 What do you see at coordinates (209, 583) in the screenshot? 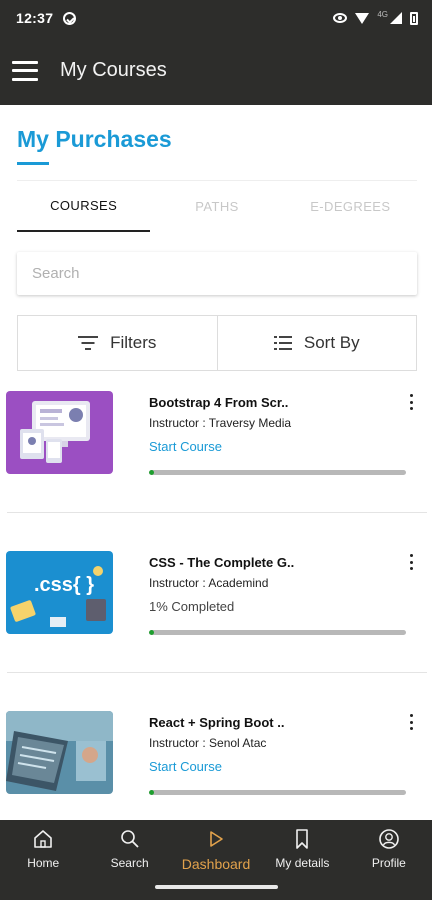
I see `course-instructor: Instructor : Academind` at bounding box center [209, 583].